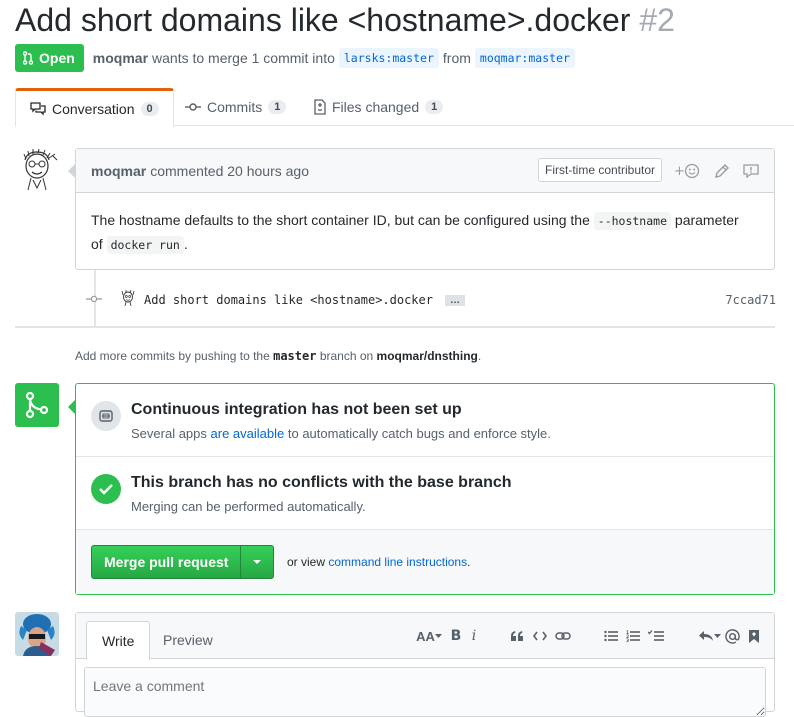  What do you see at coordinates (627, 640) in the screenshot?
I see `svg-text: 3` at bounding box center [627, 640].